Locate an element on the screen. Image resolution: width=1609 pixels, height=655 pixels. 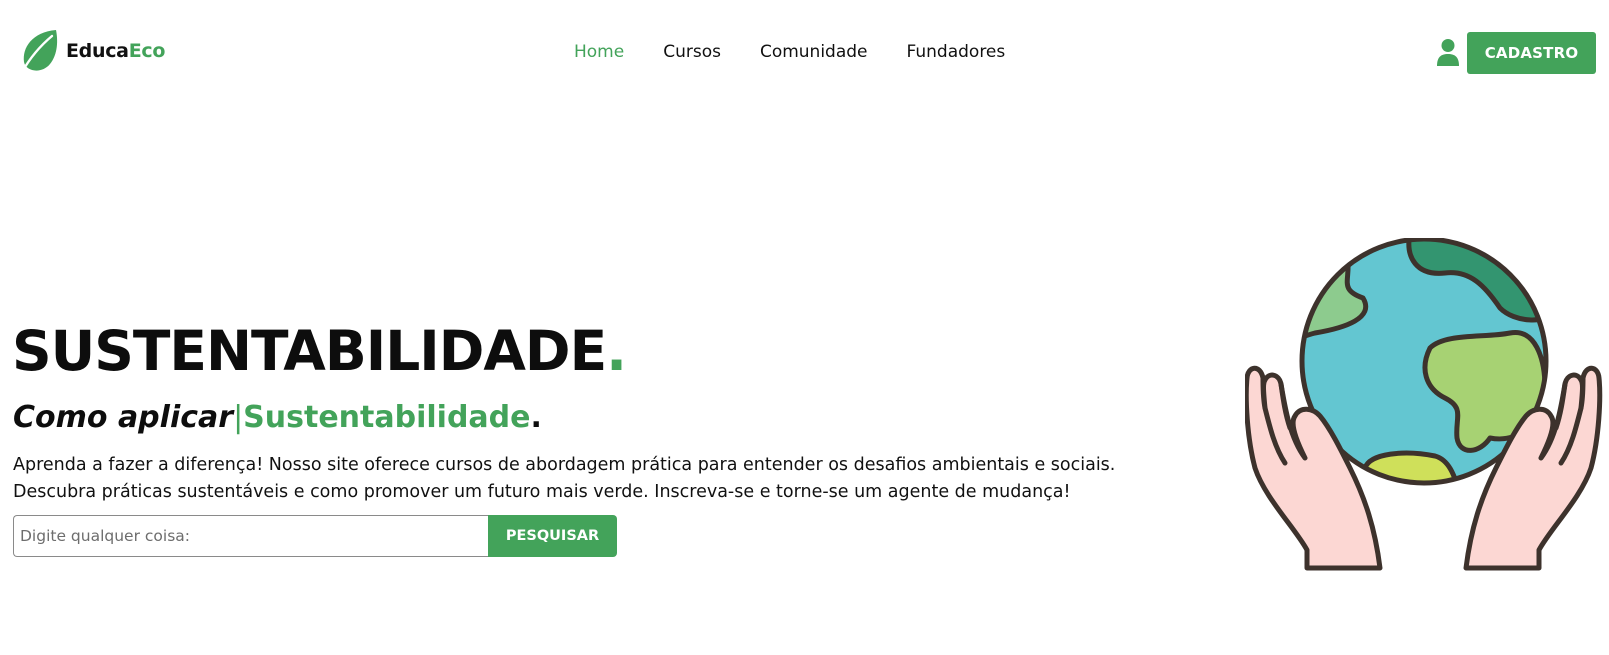
brand-name-part1: Educa is located at coordinates (97, 51).